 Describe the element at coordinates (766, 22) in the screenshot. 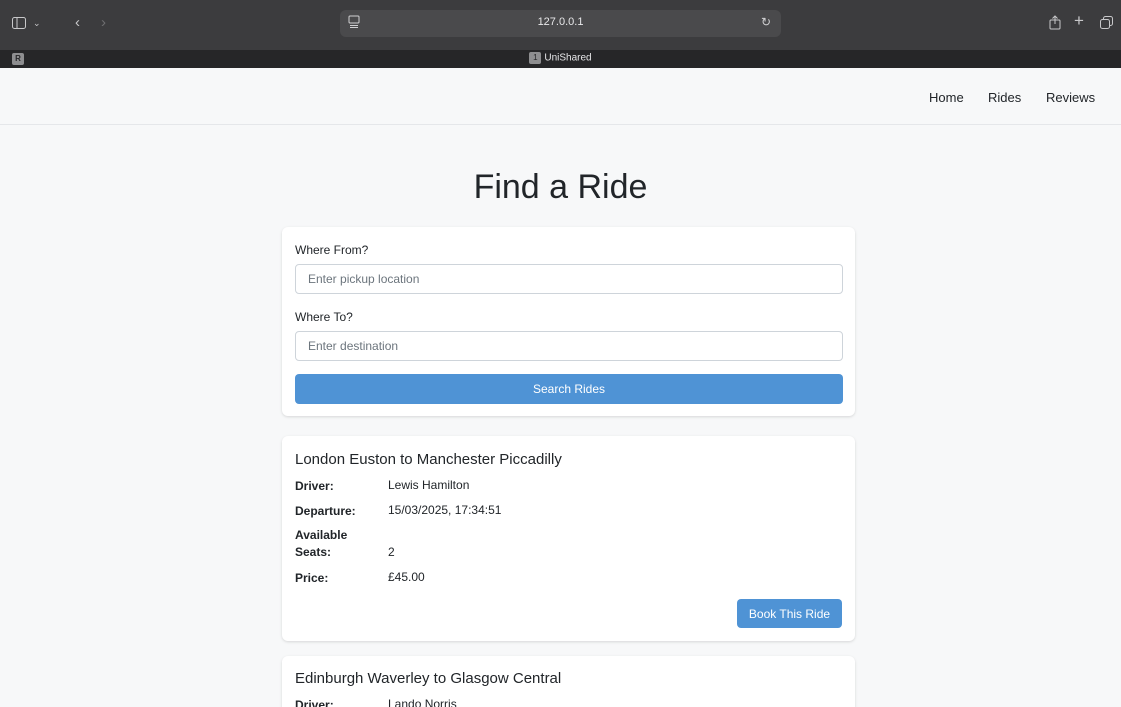

I see `reload-icon: ↻` at that location.